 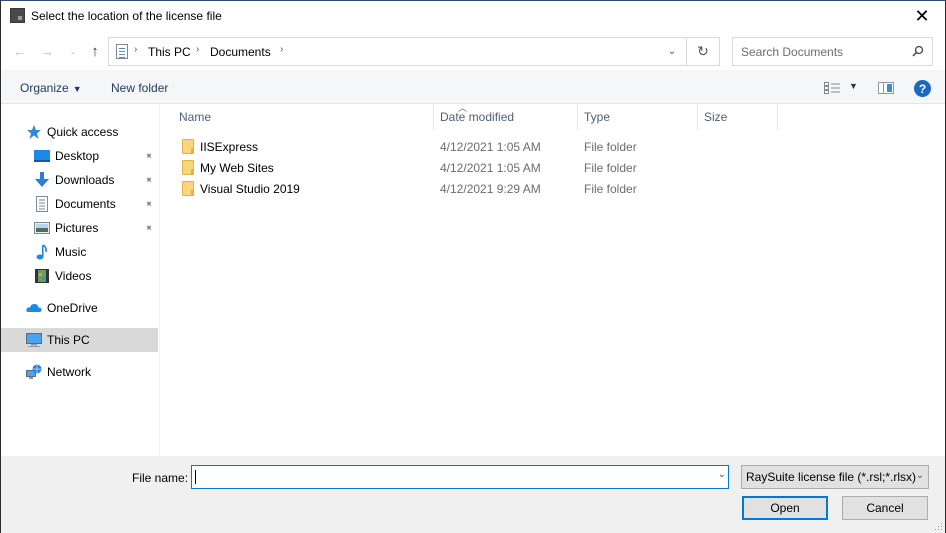 What do you see at coordinates (886, 88) in the screenshot?
I see `preview-pane-button` at bounding box center [886, 88].